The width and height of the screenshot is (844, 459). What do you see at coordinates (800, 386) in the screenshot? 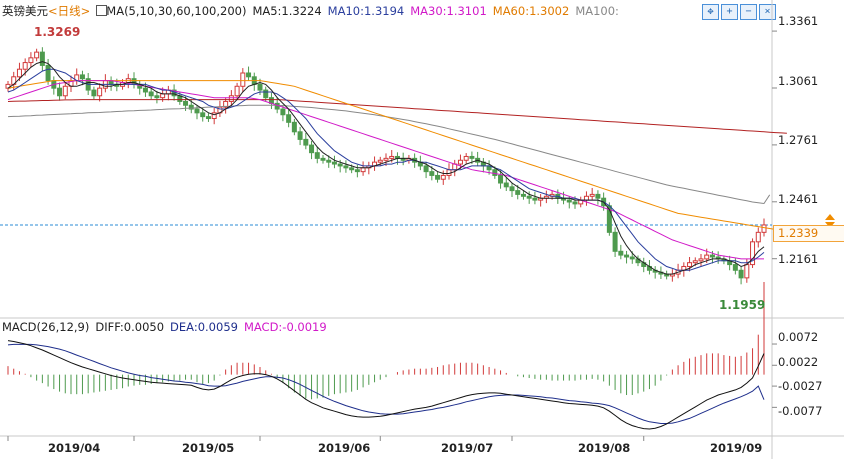
I see `macd-y-tick-label: -0.0027` at bounding box center [800, 386].